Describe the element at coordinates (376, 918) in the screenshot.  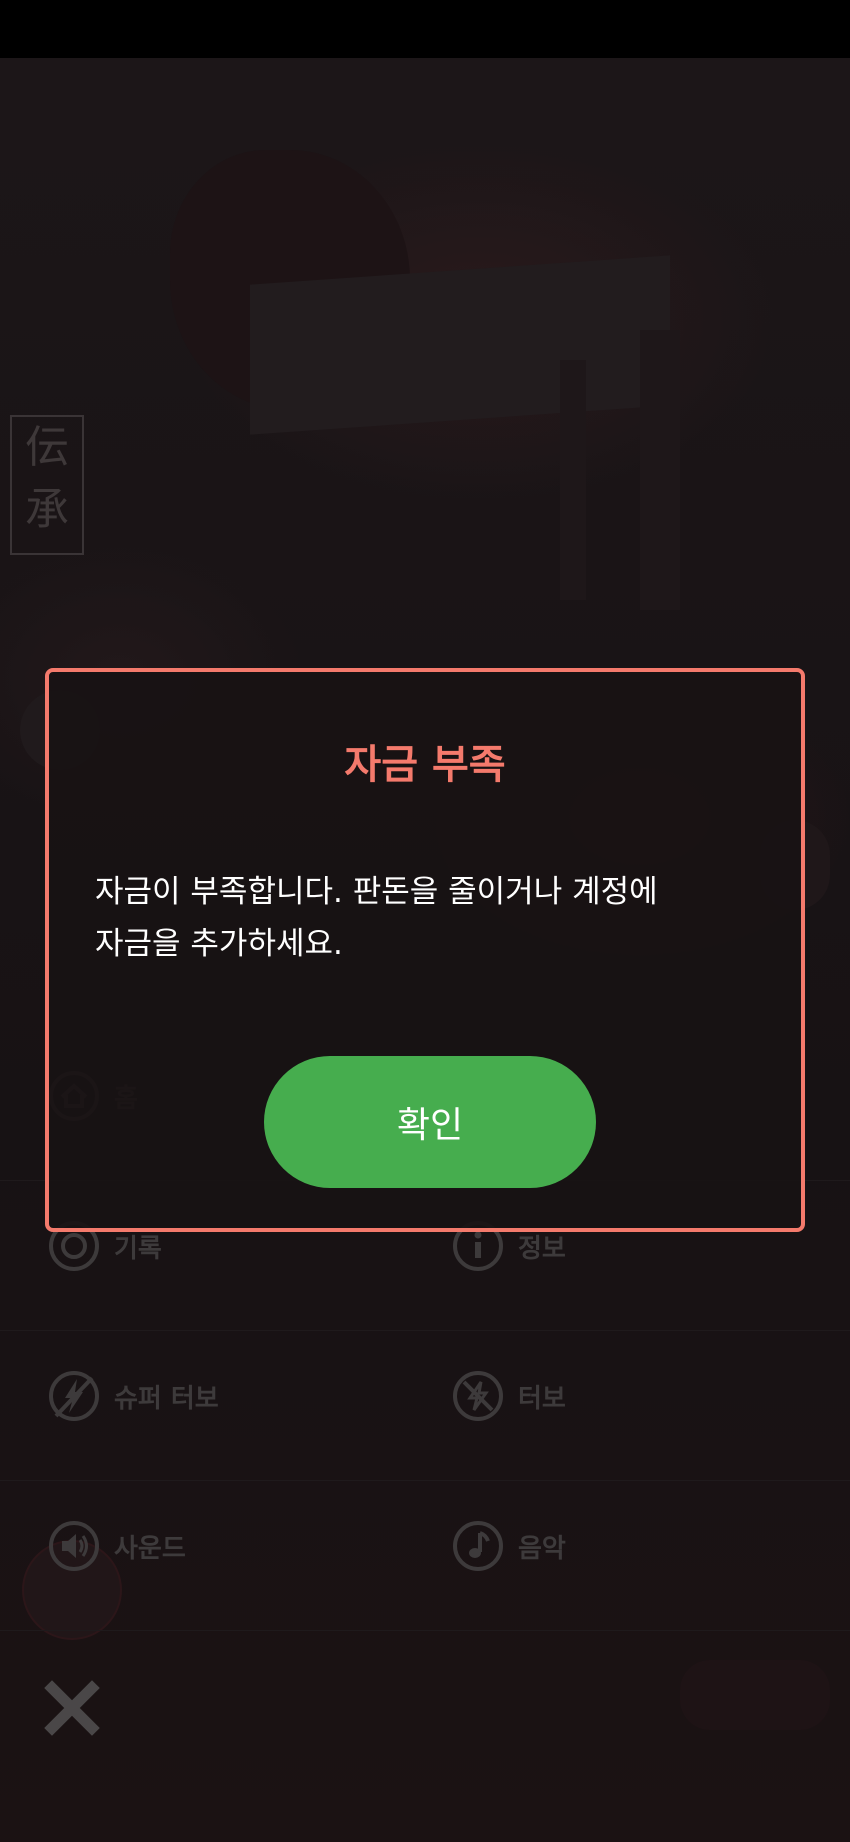
I see `dialog-message: 자금이 부족합니다. 판돈을 줄이거나 계정에 자금을 추가하세요.` at that location.